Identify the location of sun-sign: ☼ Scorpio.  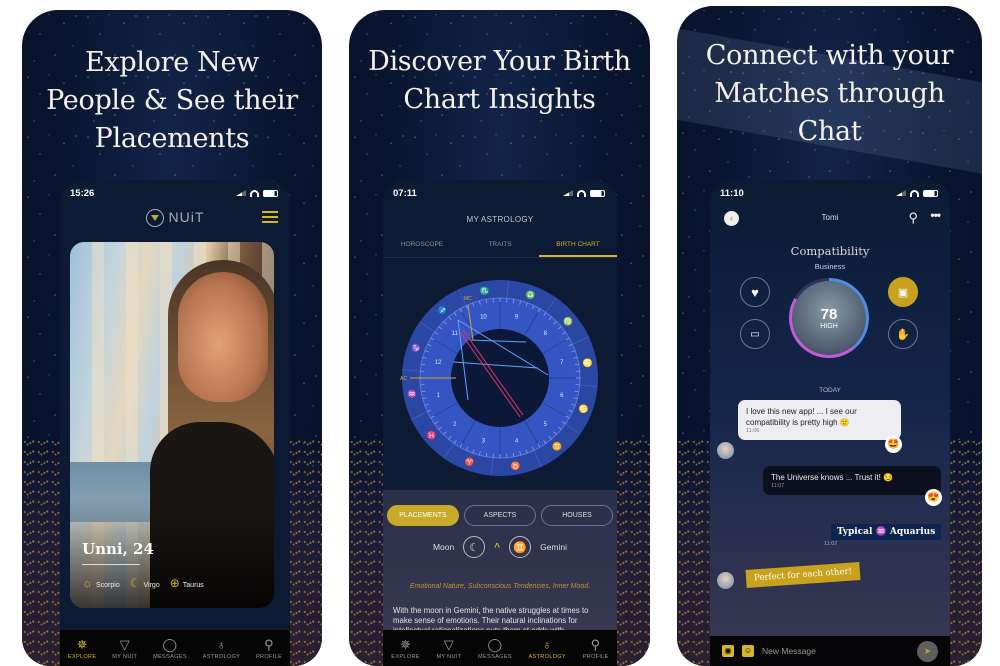
(101, 583).